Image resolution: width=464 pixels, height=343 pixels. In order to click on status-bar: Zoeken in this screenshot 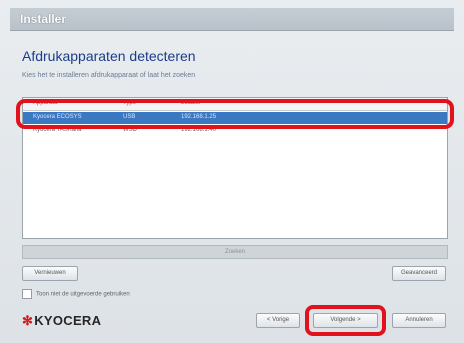, I will do `click(235, 252)`.